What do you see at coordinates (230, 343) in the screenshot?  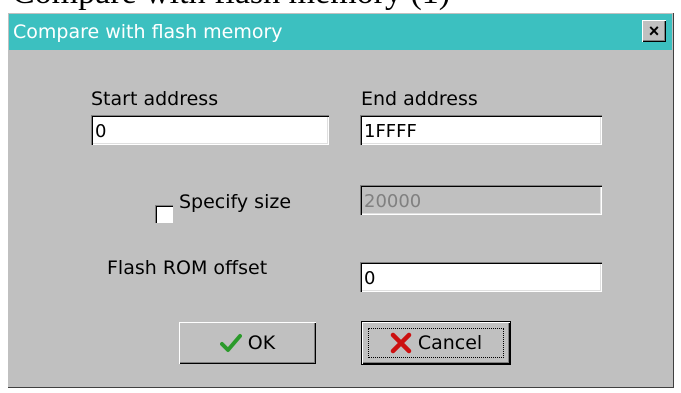 I see `check-icon` at bounding box center [230, 343].